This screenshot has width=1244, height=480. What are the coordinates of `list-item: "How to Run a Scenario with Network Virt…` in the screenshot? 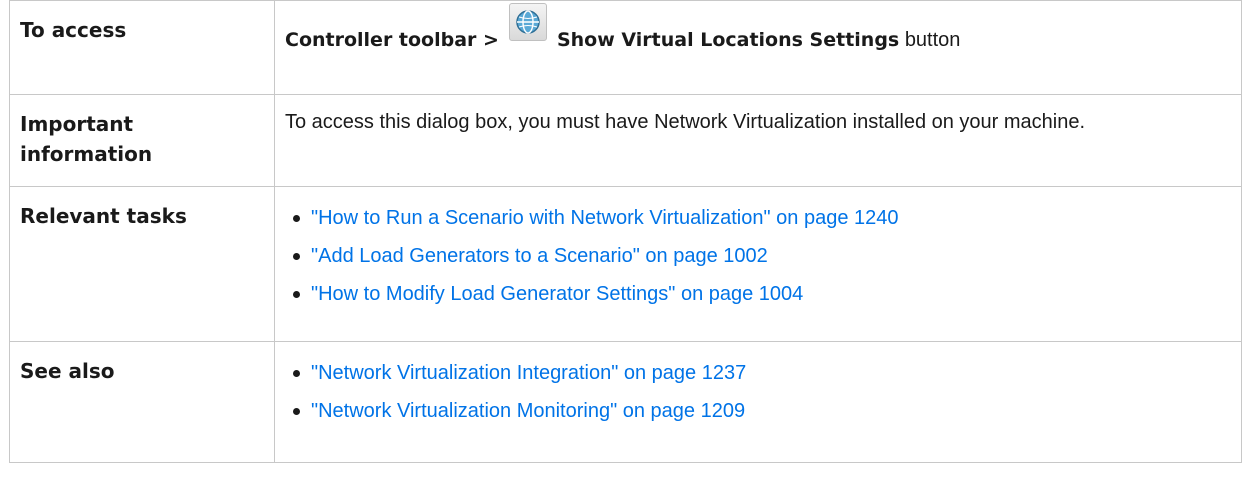 It's located at (762, 218).